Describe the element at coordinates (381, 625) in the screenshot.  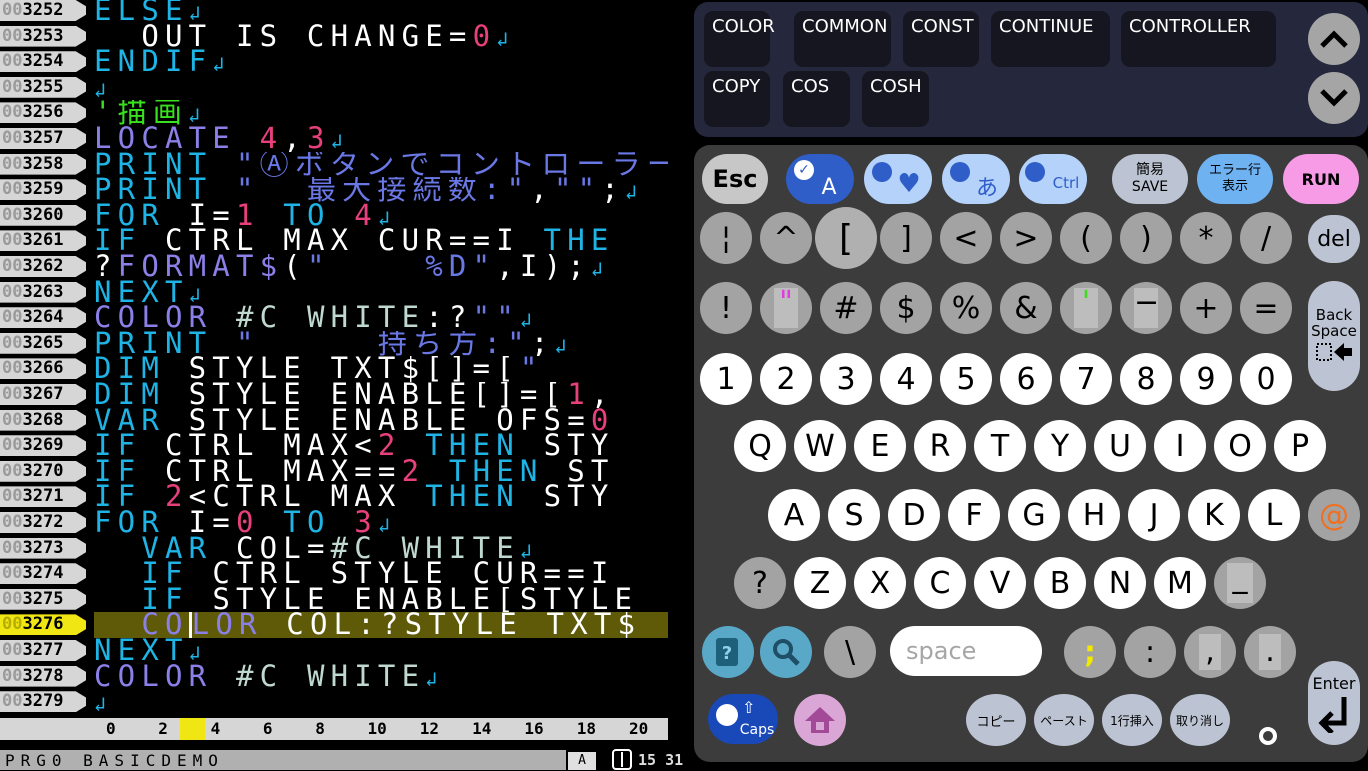
I see `code-text: CO LOR COL:?STYLE_TXT$` at that location.